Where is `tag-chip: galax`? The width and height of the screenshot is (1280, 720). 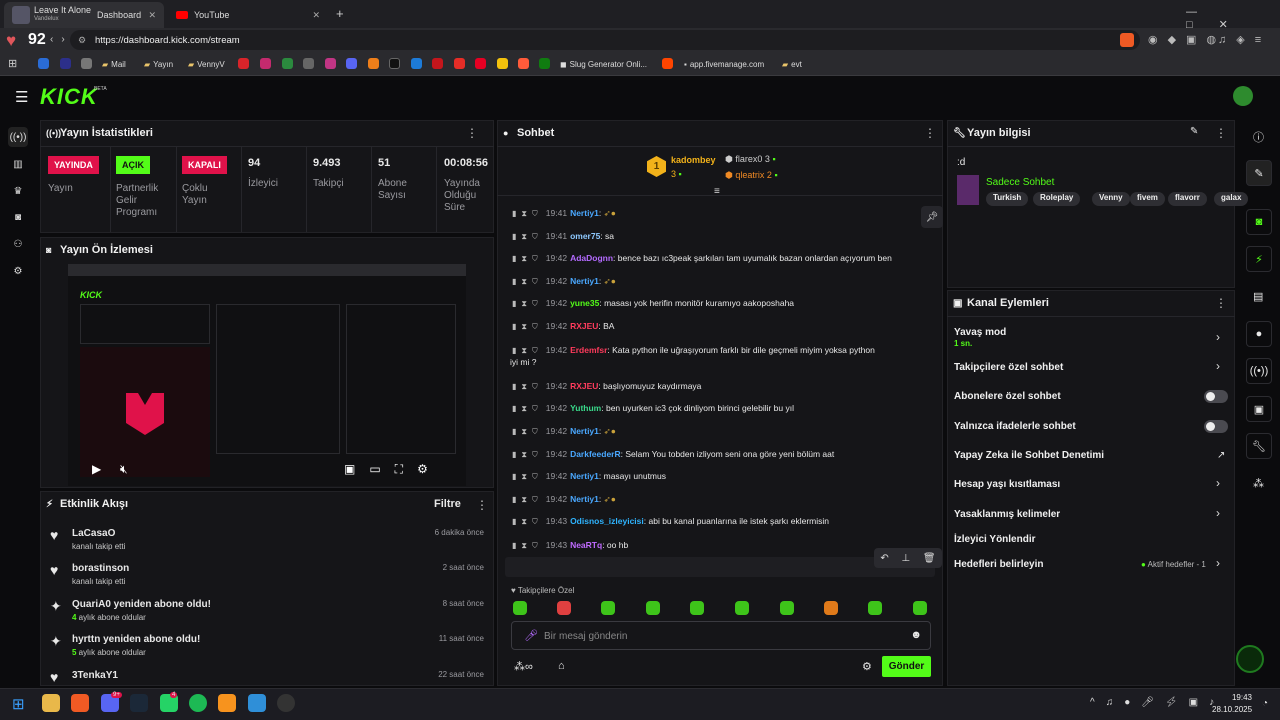 tag-chip: galax is located at coordinates (1231, 199).